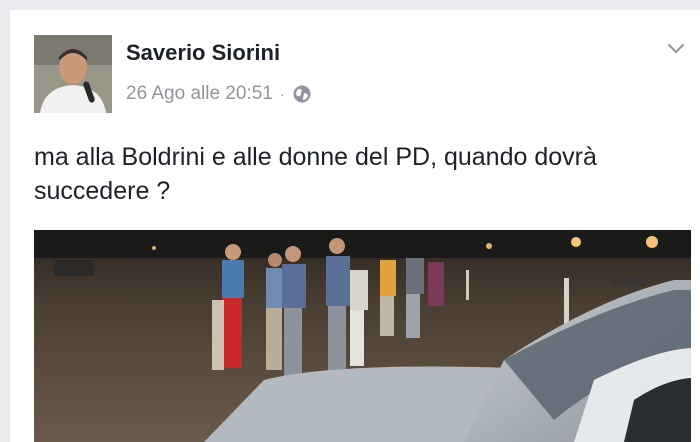 The image size is (700, 442). Describe the element at coordinates (676, 48) in the screenshot. I see `chevron-down-icon` at that location.